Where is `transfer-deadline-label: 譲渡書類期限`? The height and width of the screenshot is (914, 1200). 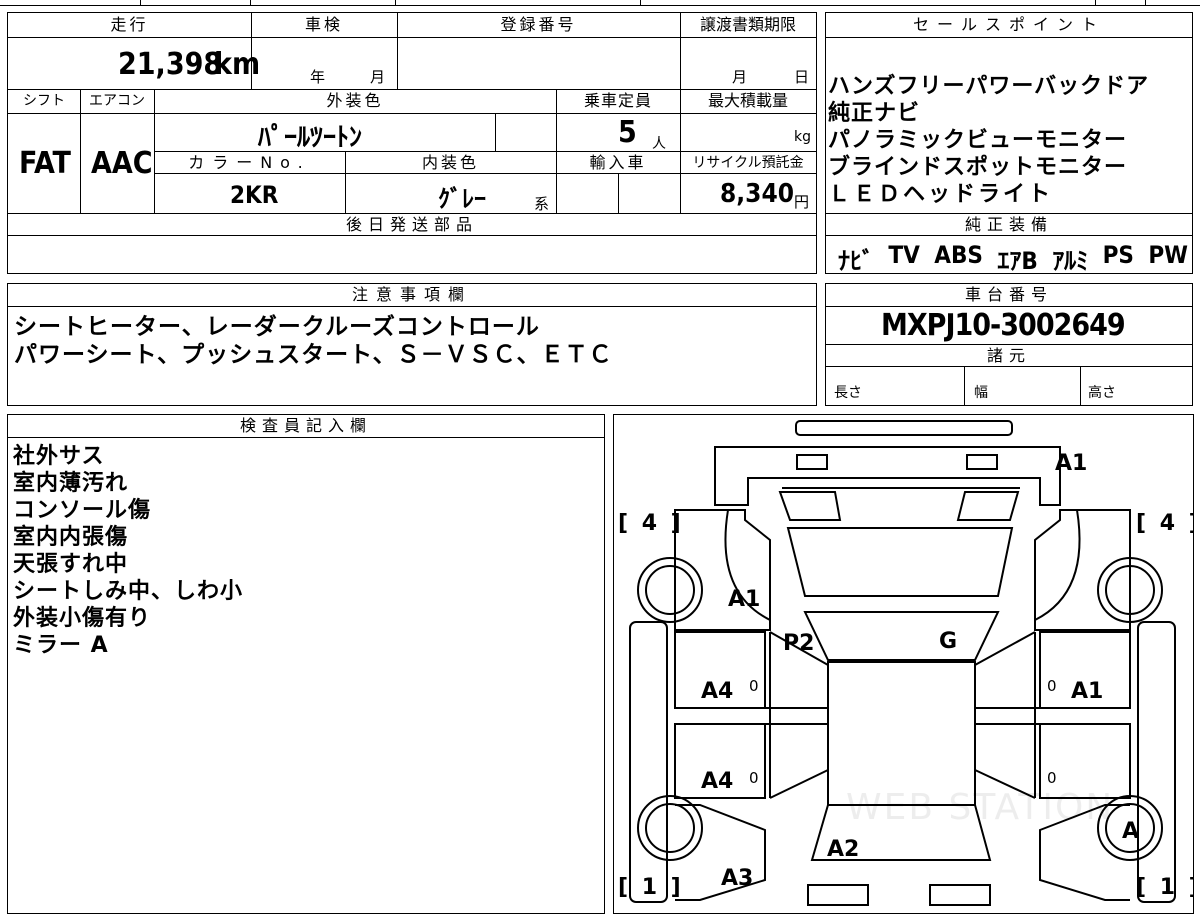 transfer-deadline-label: 譲渡書類期限 is located at coordinates (747, 24).